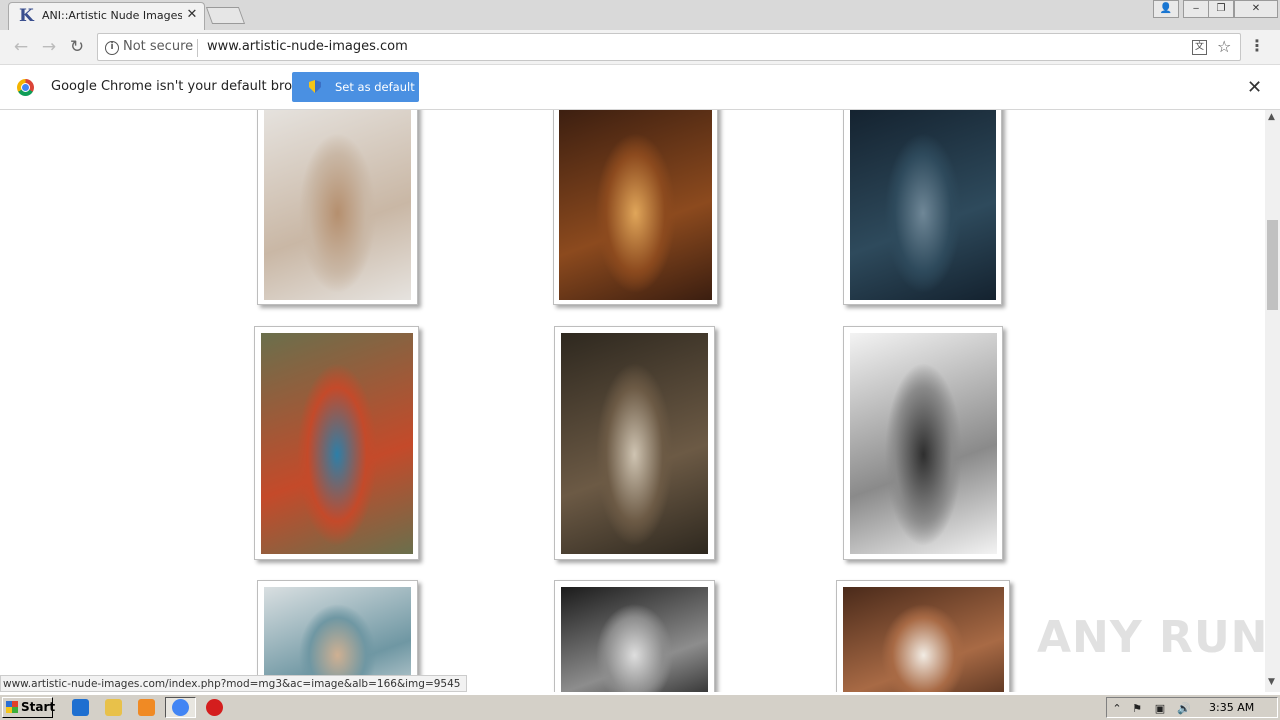 This screenshot has height=720, width=1280. Describe the element at coordinates (923, 205) in the screenshot. I see `photo-row1-col3` at that location.